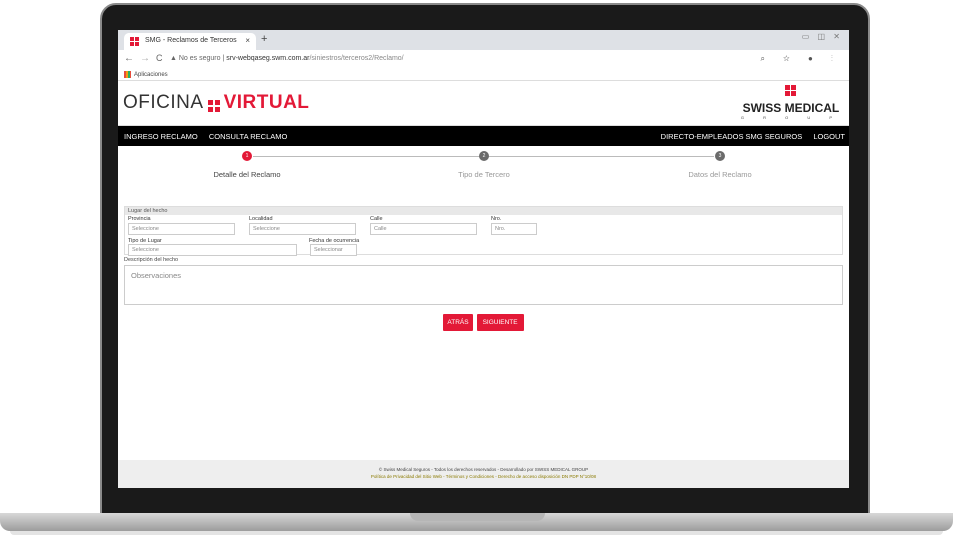 The image size is (953, 540). What do you see at coordinates (129, 58) in the screenshot?
I see `back-icon: ←` at bounding box center [129, 58].